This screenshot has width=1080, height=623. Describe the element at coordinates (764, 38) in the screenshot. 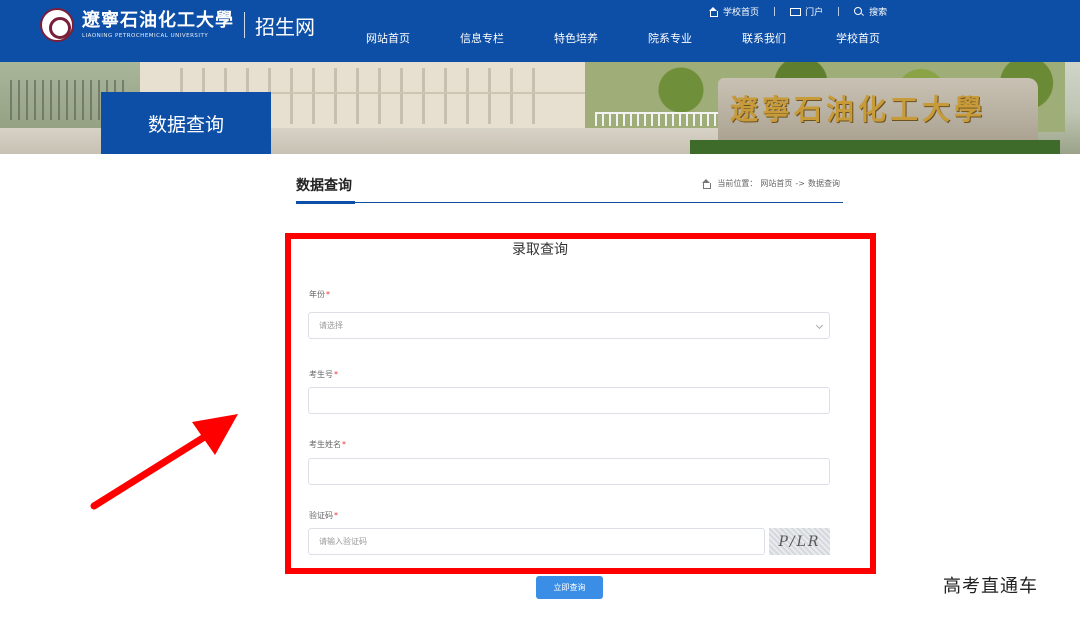

I see `nav-item-contact: 联系我们` at that location.